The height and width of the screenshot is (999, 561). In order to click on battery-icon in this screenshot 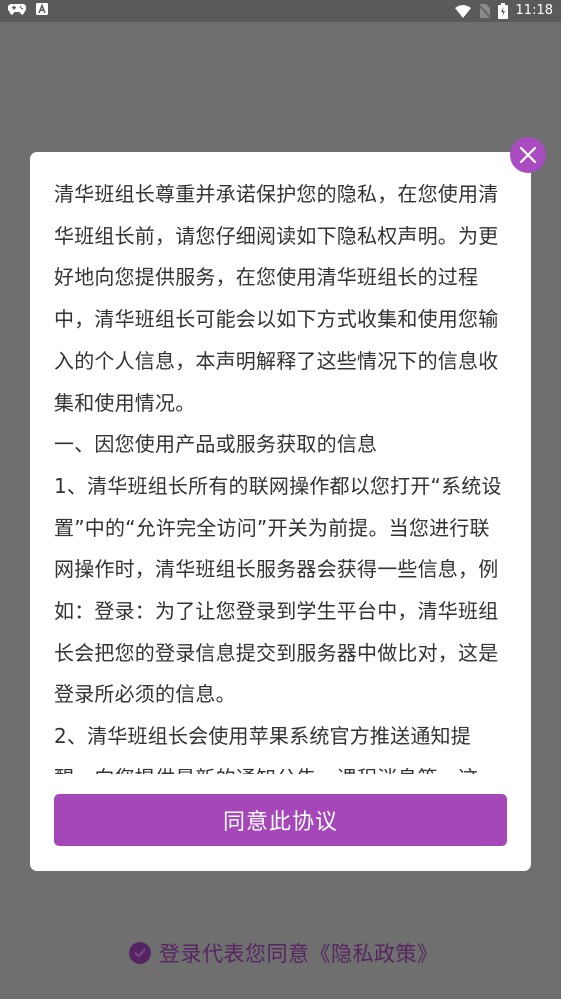, I will do `click(502, 11)`.